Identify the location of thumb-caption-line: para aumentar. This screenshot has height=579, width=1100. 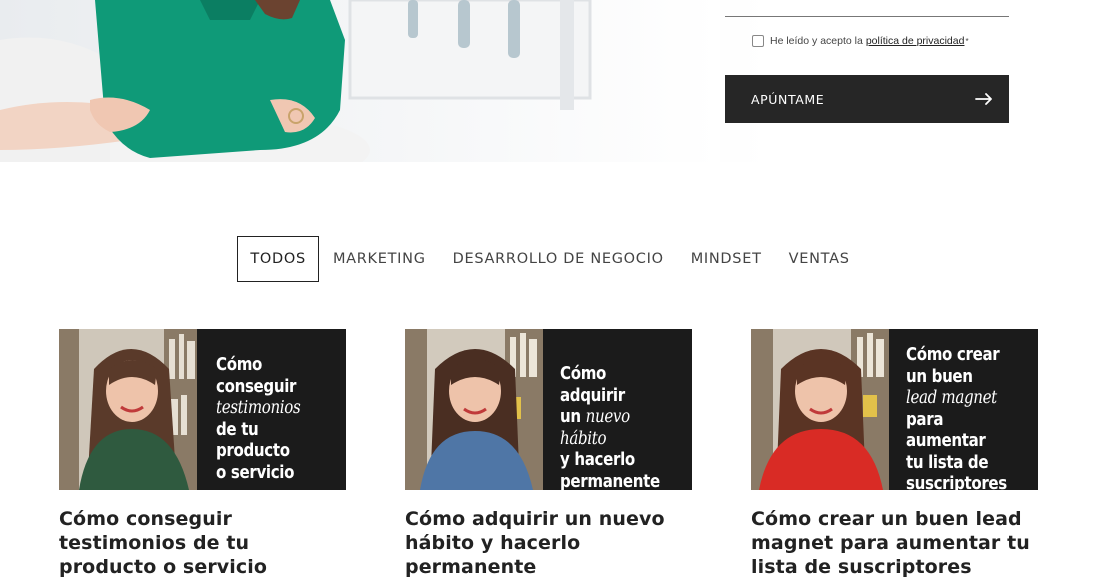
(946, 430).